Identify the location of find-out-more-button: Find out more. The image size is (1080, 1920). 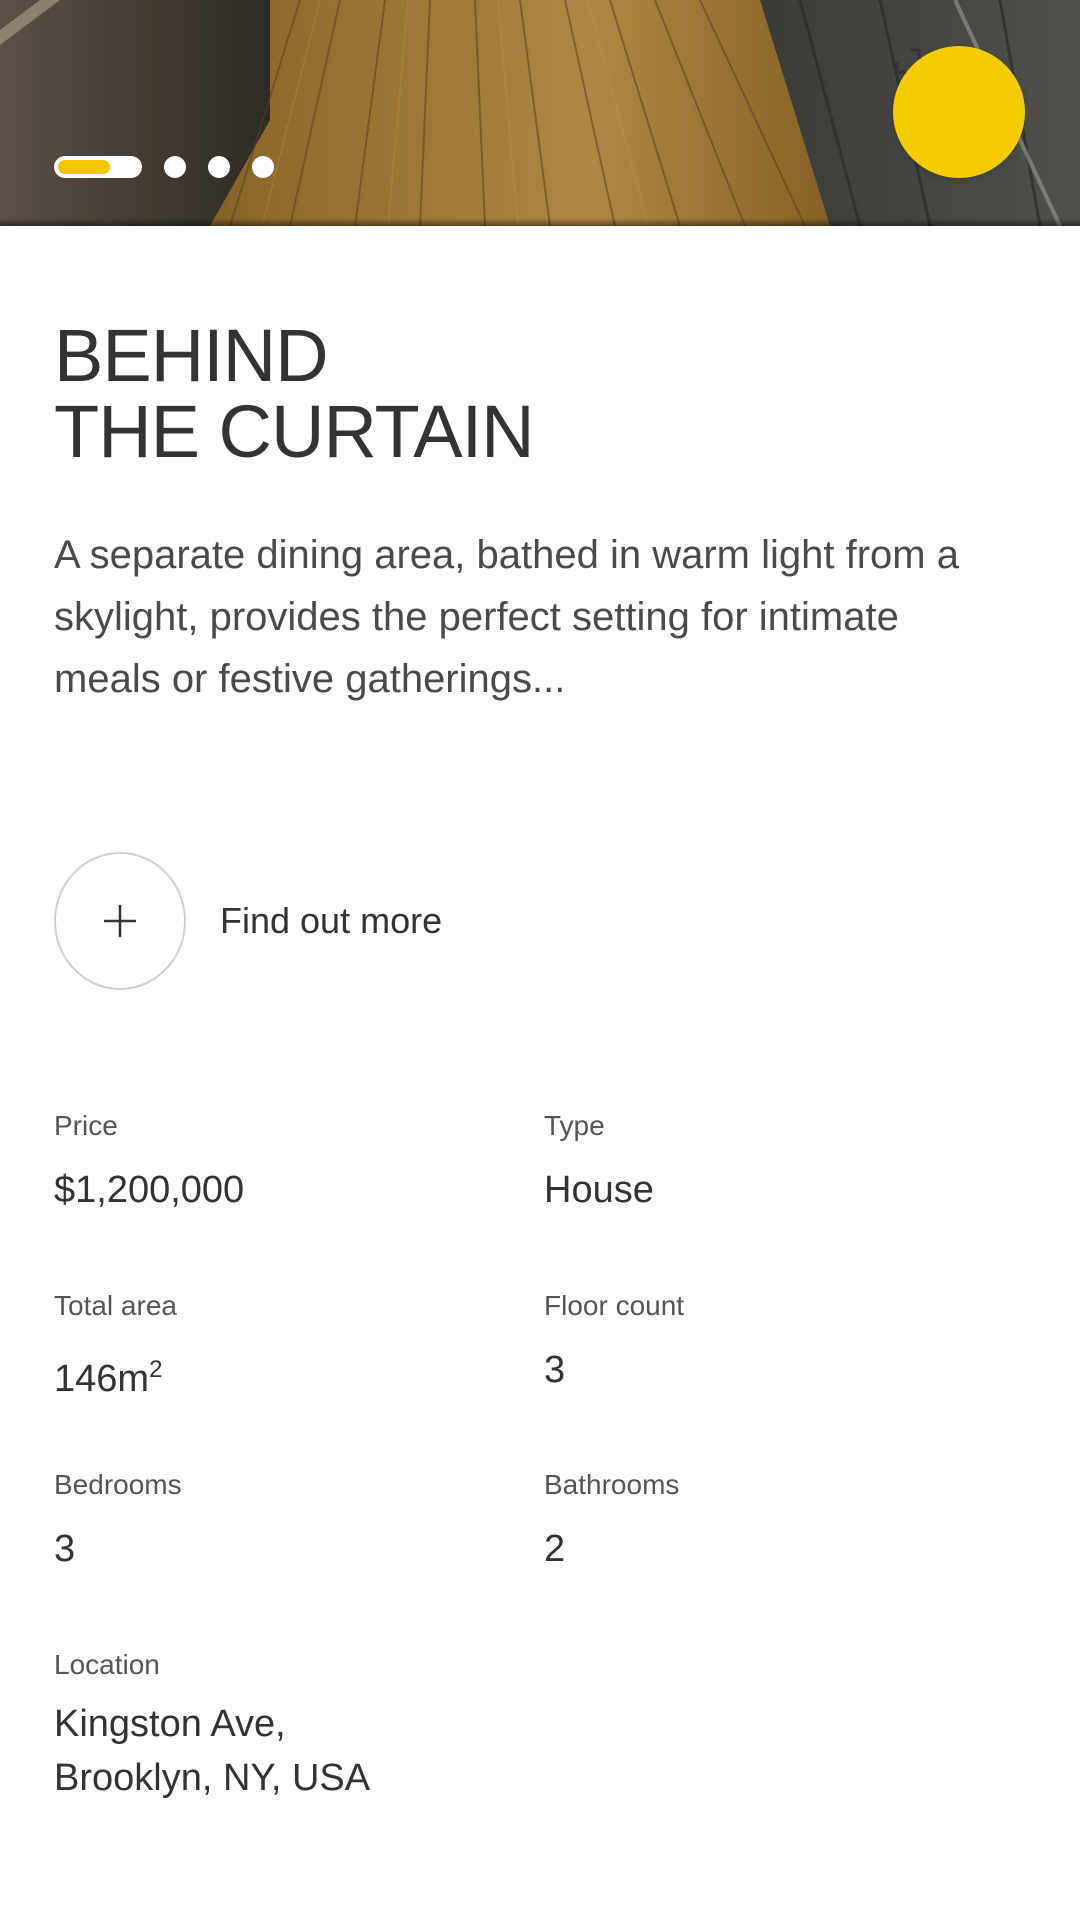
(248, 921).